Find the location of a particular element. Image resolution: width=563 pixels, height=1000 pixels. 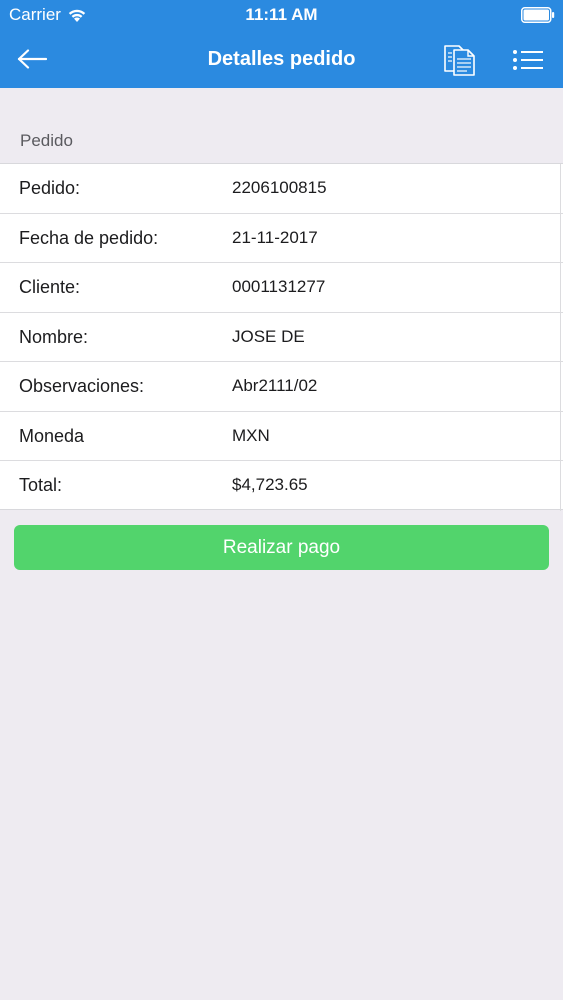

documents-icon is located at coordinates (459, 60).